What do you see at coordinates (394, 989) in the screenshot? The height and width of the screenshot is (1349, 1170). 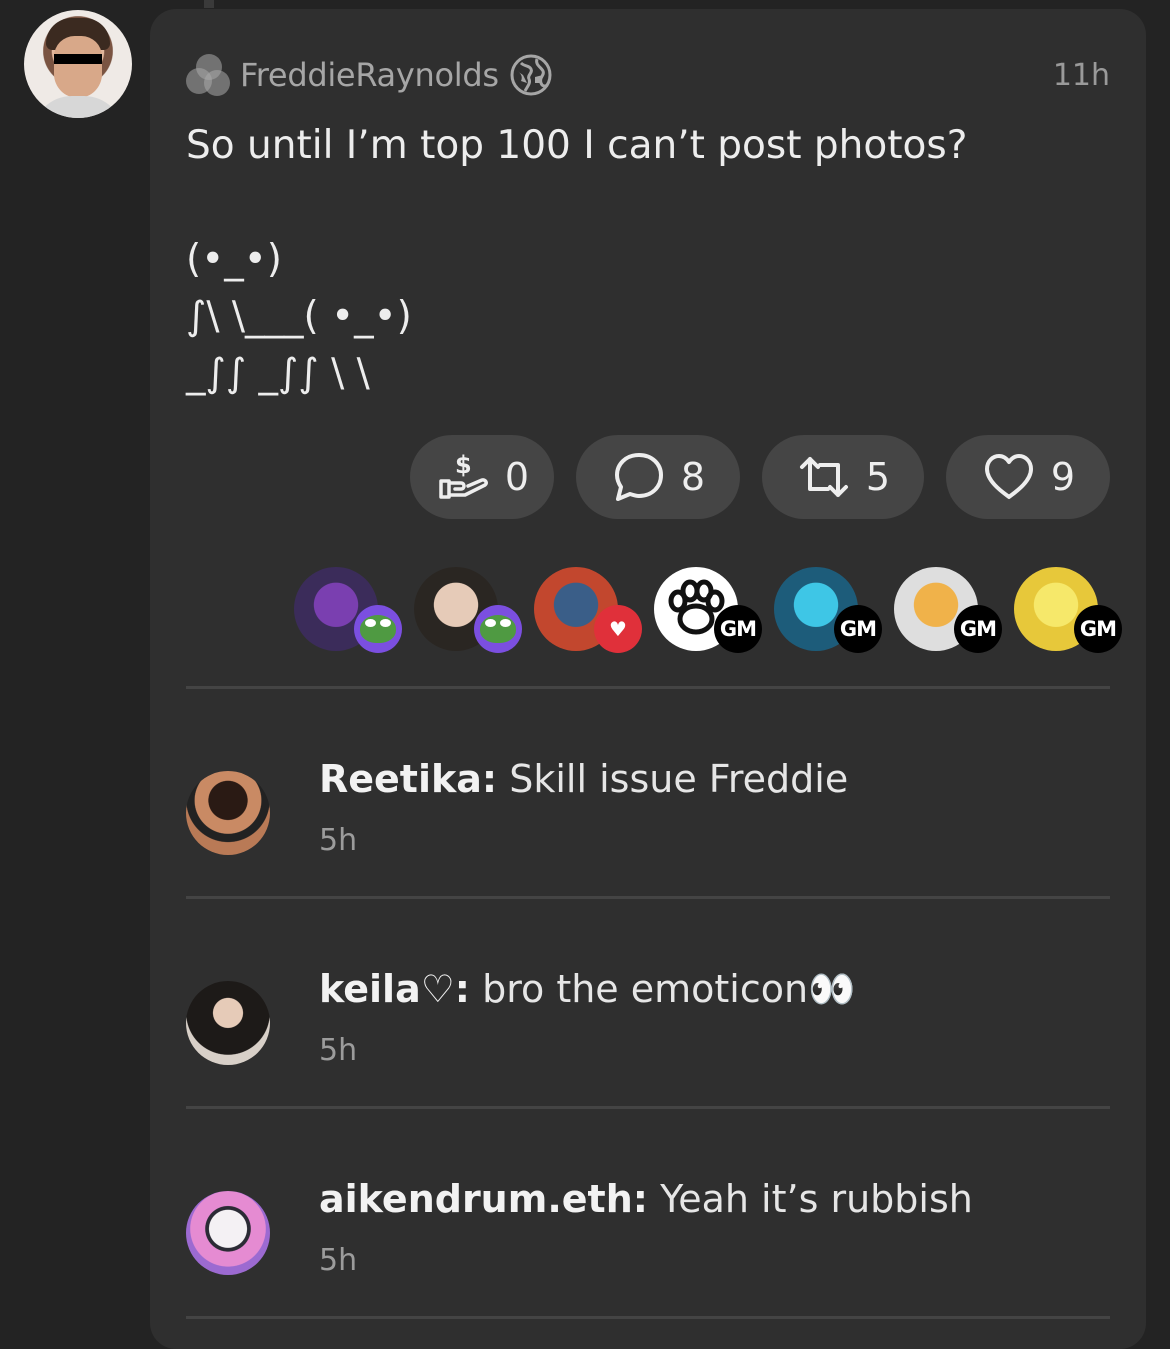 I see `commenter-name: keila♡:` at bounding box center [394, 989].